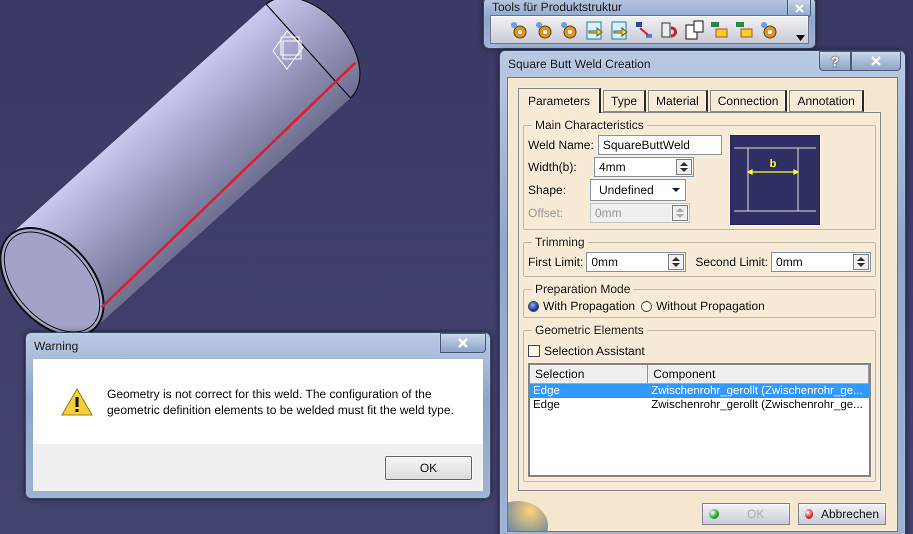  Describe the element at coordinates (77, 402) in the screenshot. I see `warning-icon` at that location.